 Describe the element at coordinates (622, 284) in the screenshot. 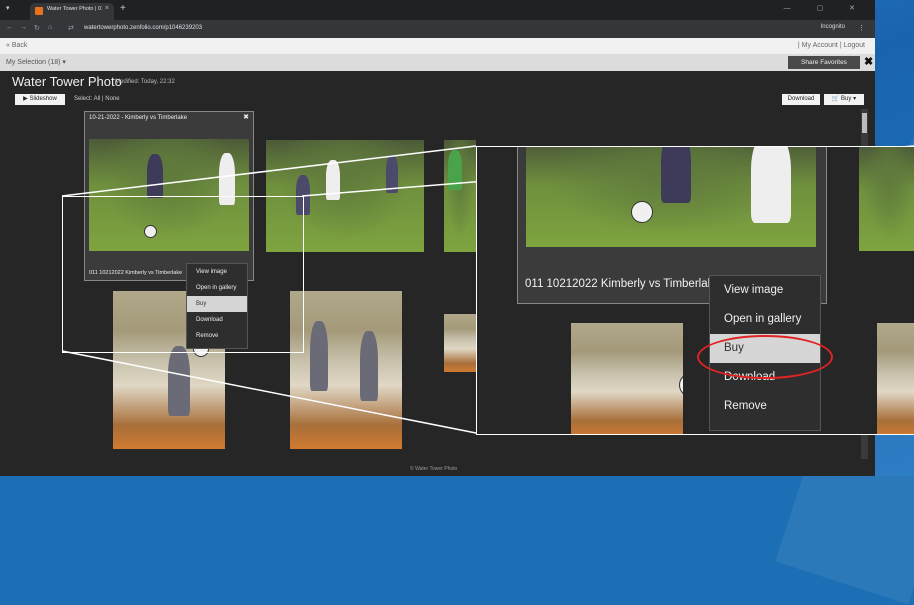

I see `zoom-caption: 011 10212022 Kimberly vs Timberlake` at that location.